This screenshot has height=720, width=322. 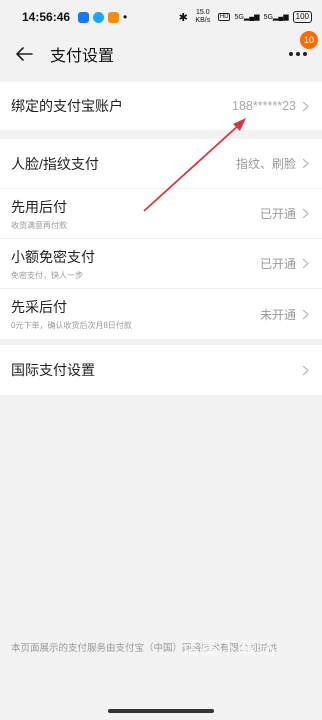 What do you see at coordinates (67, 106) in the screenshot?
I see `alipay-account-label: 绑定的支付宝账户` at bounding box center [67, 106].